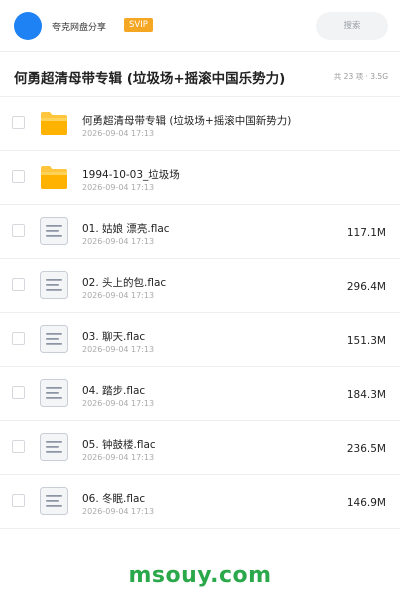 The image size is (400, 600). Describe the element at coordinates (200, 394) in the screenshot. I see `list-item: 04. 踏步.flac 2026-09-04 17:13 184.3M` at that location.